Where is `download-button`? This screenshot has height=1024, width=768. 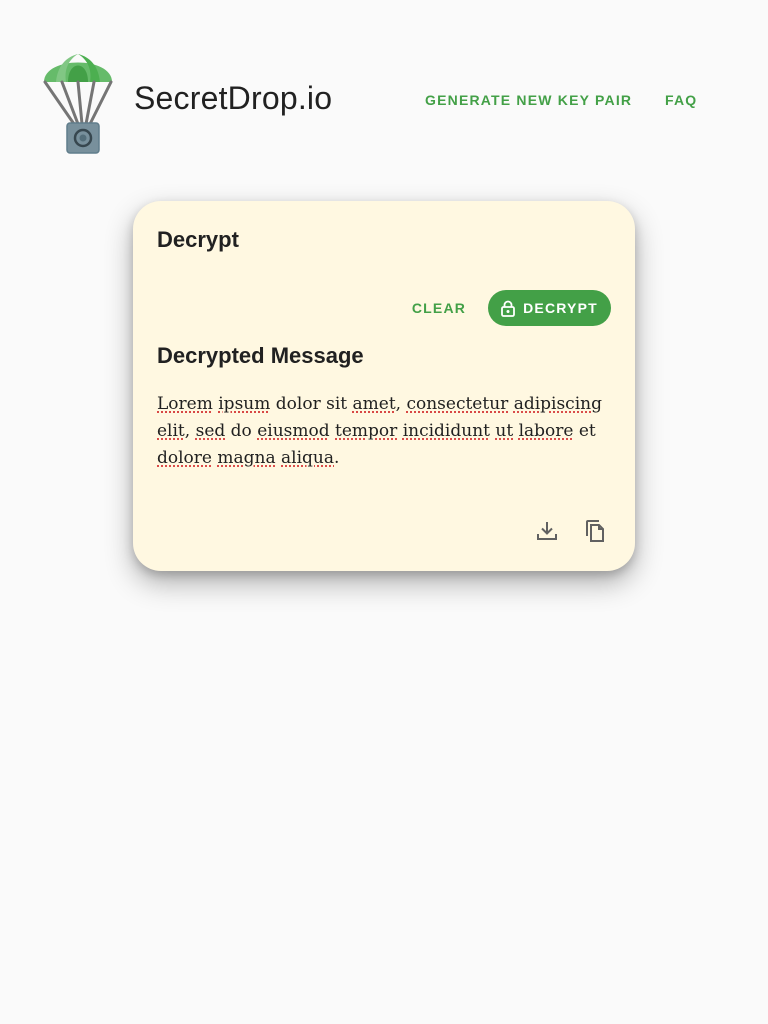
download-button is located at coordinates (547, 531).